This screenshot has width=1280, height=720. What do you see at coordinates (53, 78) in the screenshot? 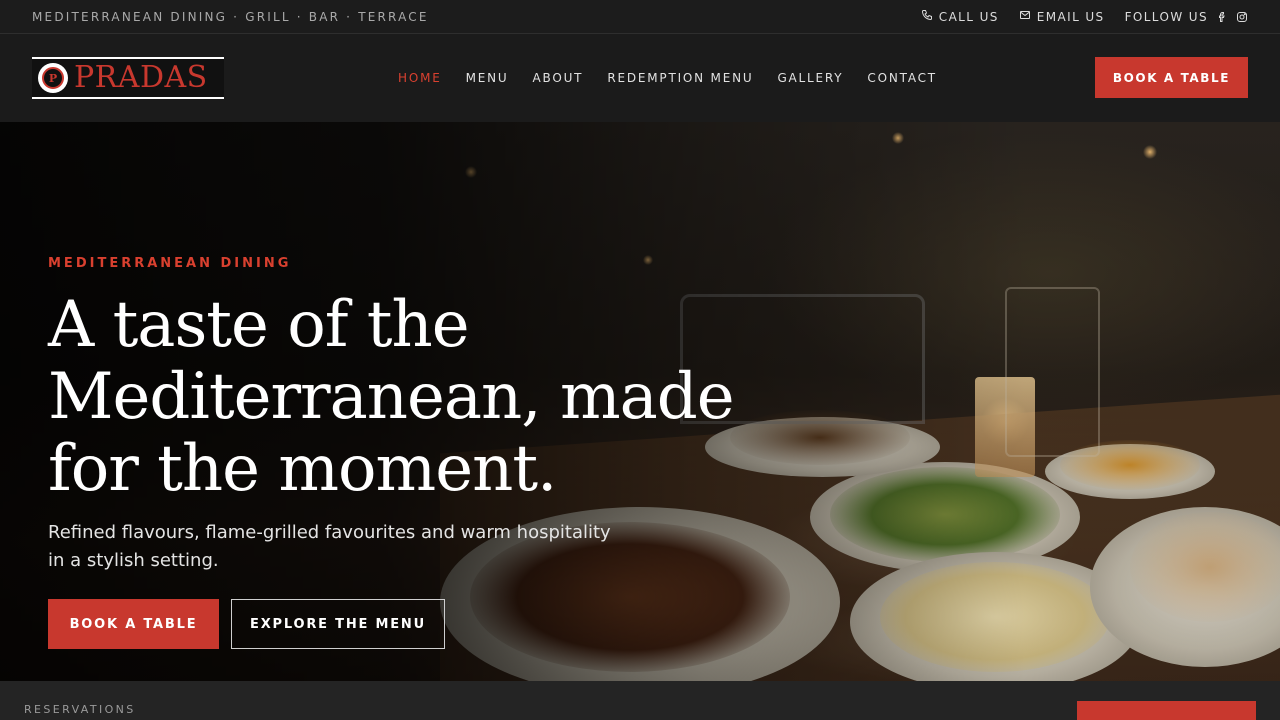
I see `logo-emblem: P` at bounding box center [53, 78].